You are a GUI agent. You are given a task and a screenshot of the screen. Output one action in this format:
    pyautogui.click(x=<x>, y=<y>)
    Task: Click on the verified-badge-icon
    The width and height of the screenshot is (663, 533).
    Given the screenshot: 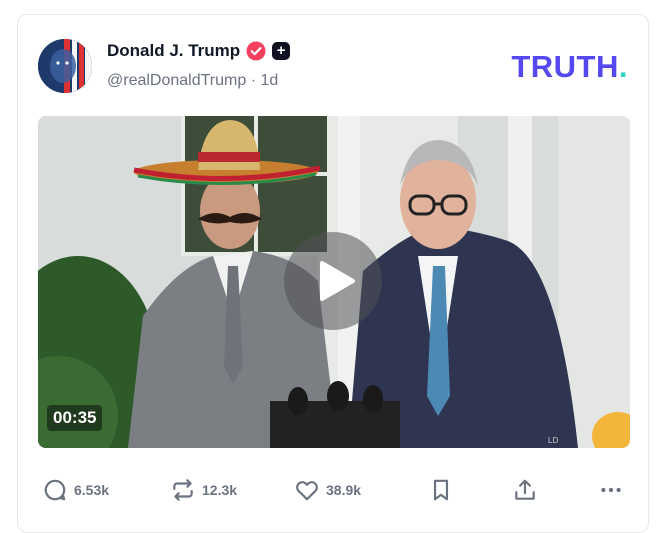 What is the action you would take?
    pyautogui.click(x=256, y=51)
    